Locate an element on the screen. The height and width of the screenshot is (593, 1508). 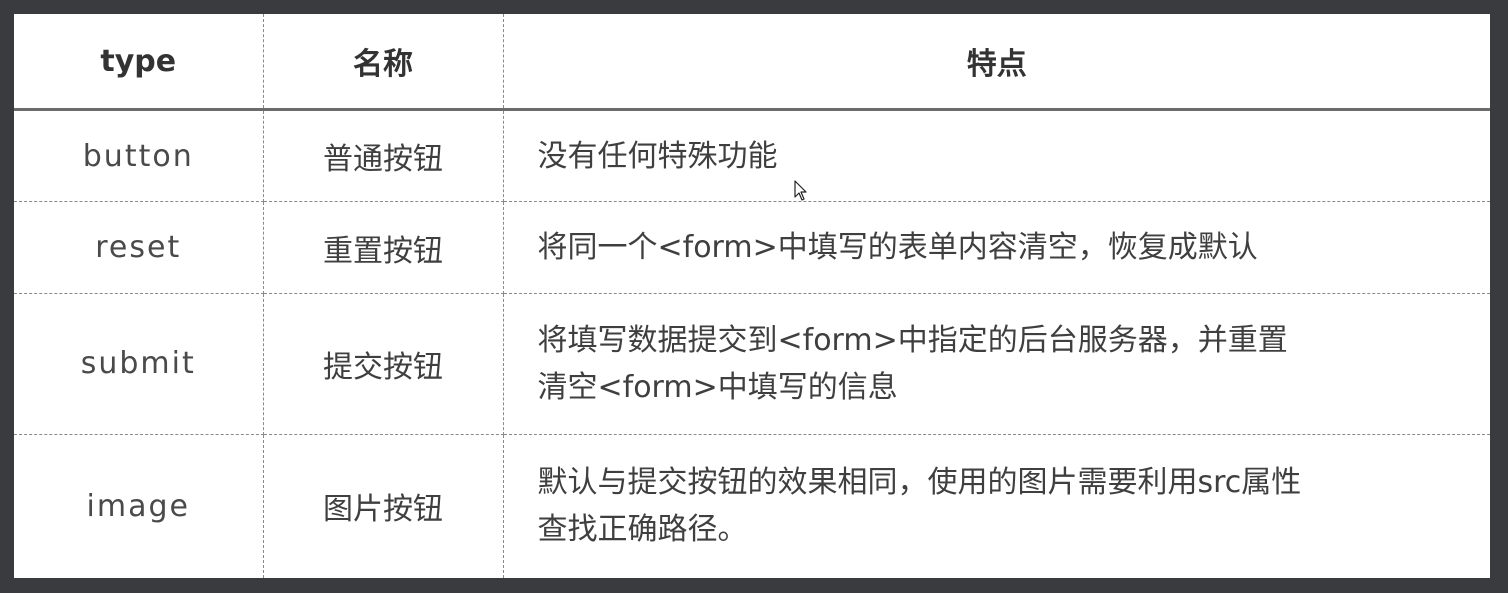
feature-line: 查找正确路径。 is located at coordinates (642, 530).